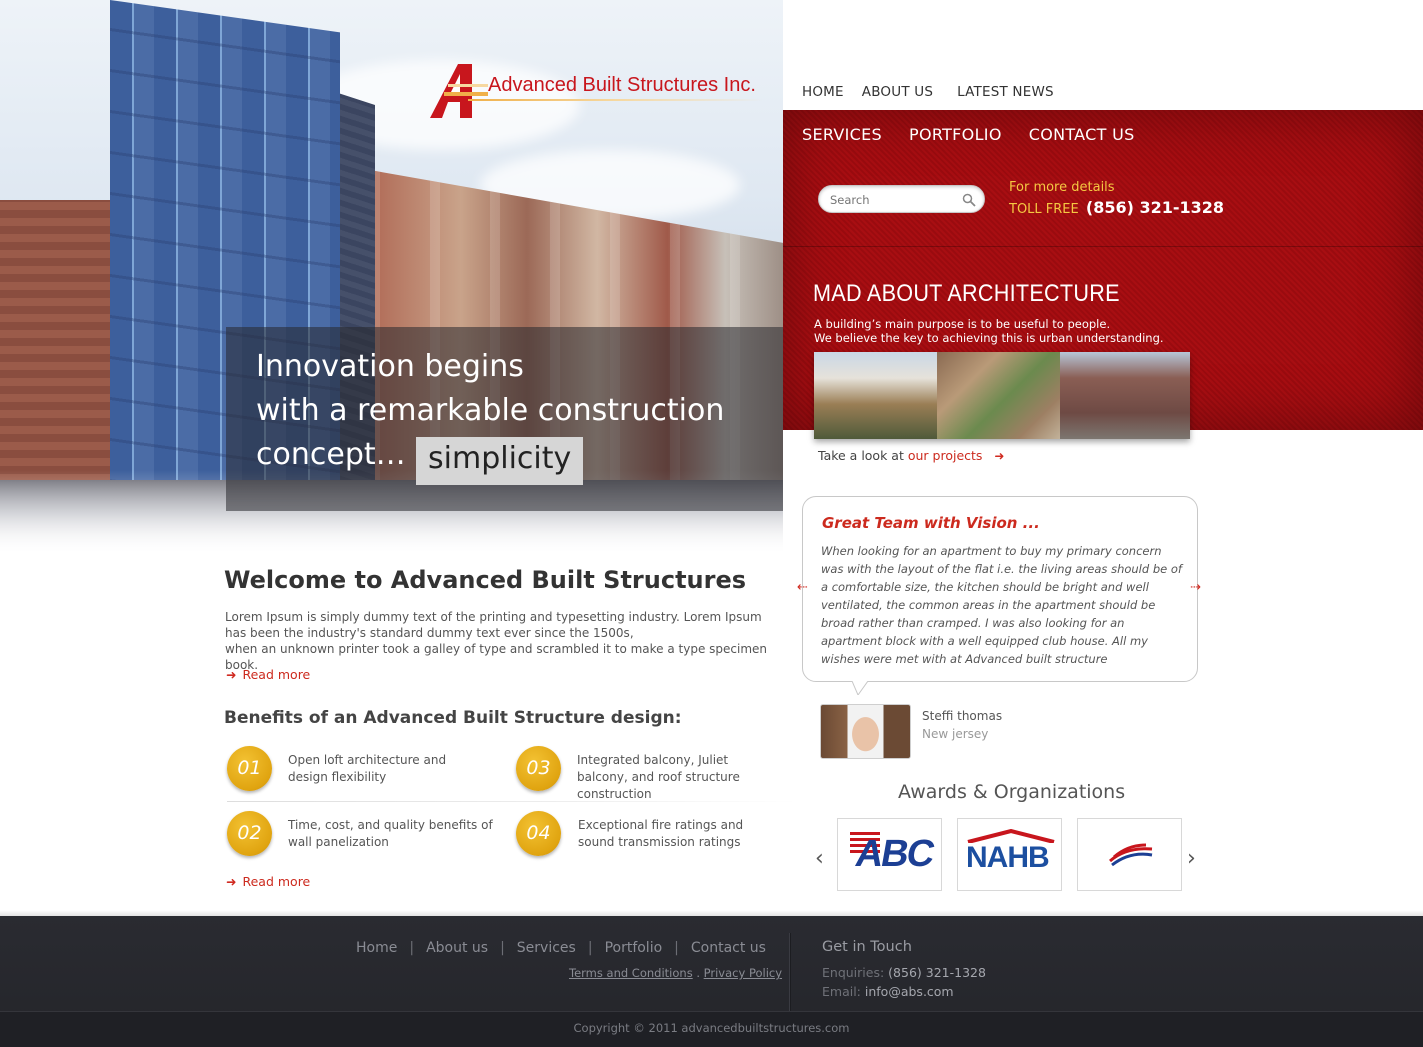 Image resolution: width=1423 pixels, height=1047 pixels. I want to click on award-bank-logo, so click(1129, 854).